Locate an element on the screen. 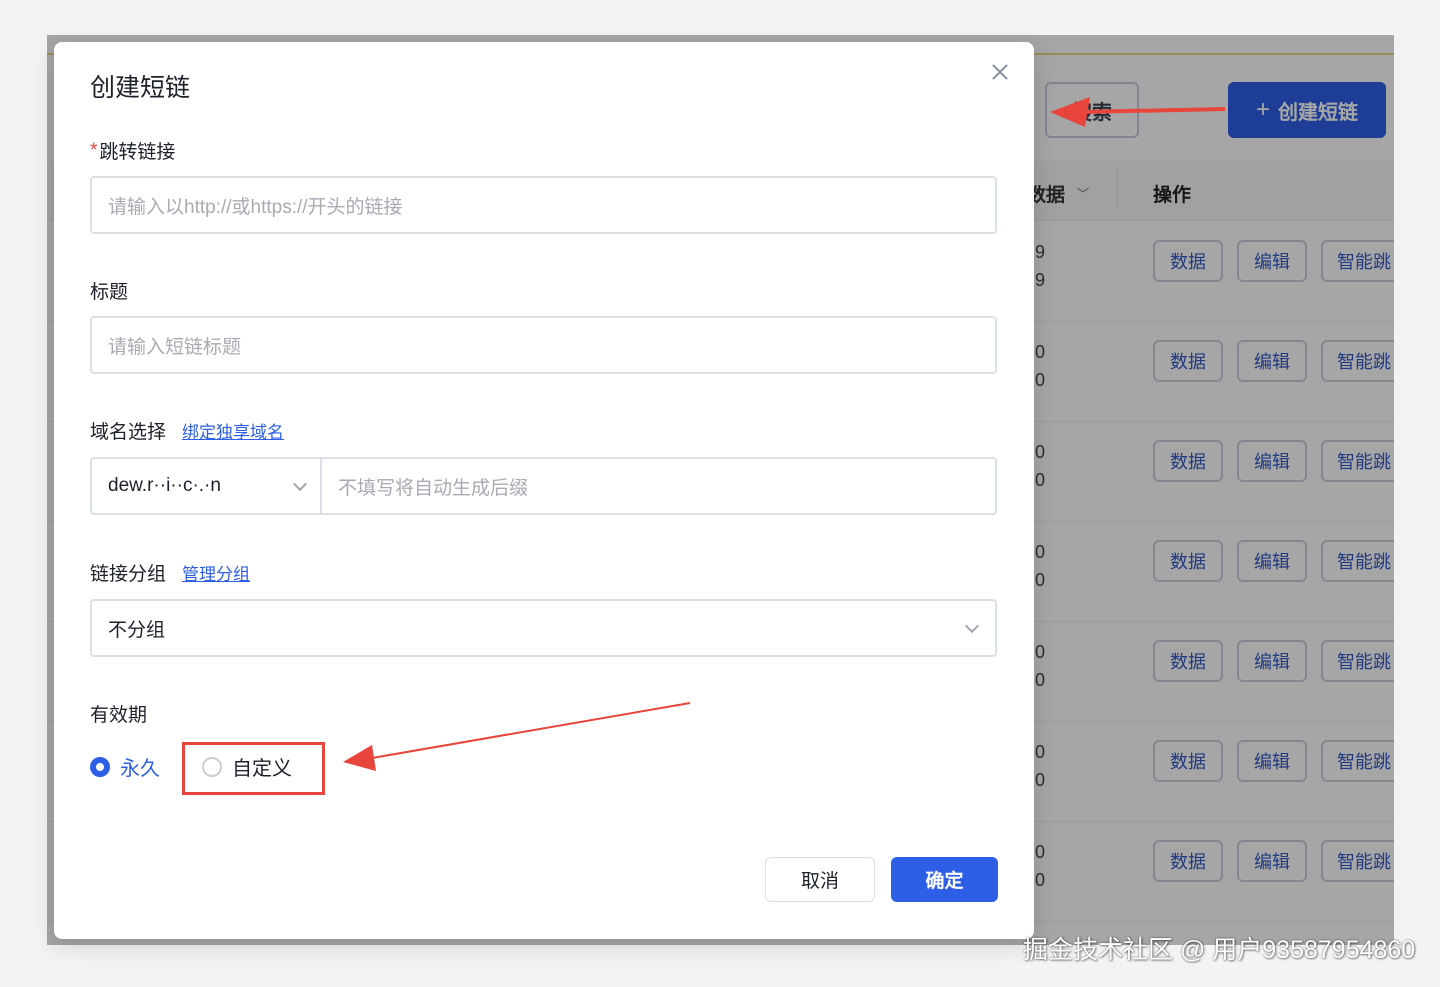 This screenshot has width=1440, height=987. manage-group-link: 管理分组 is located at coordinates (216, 572).